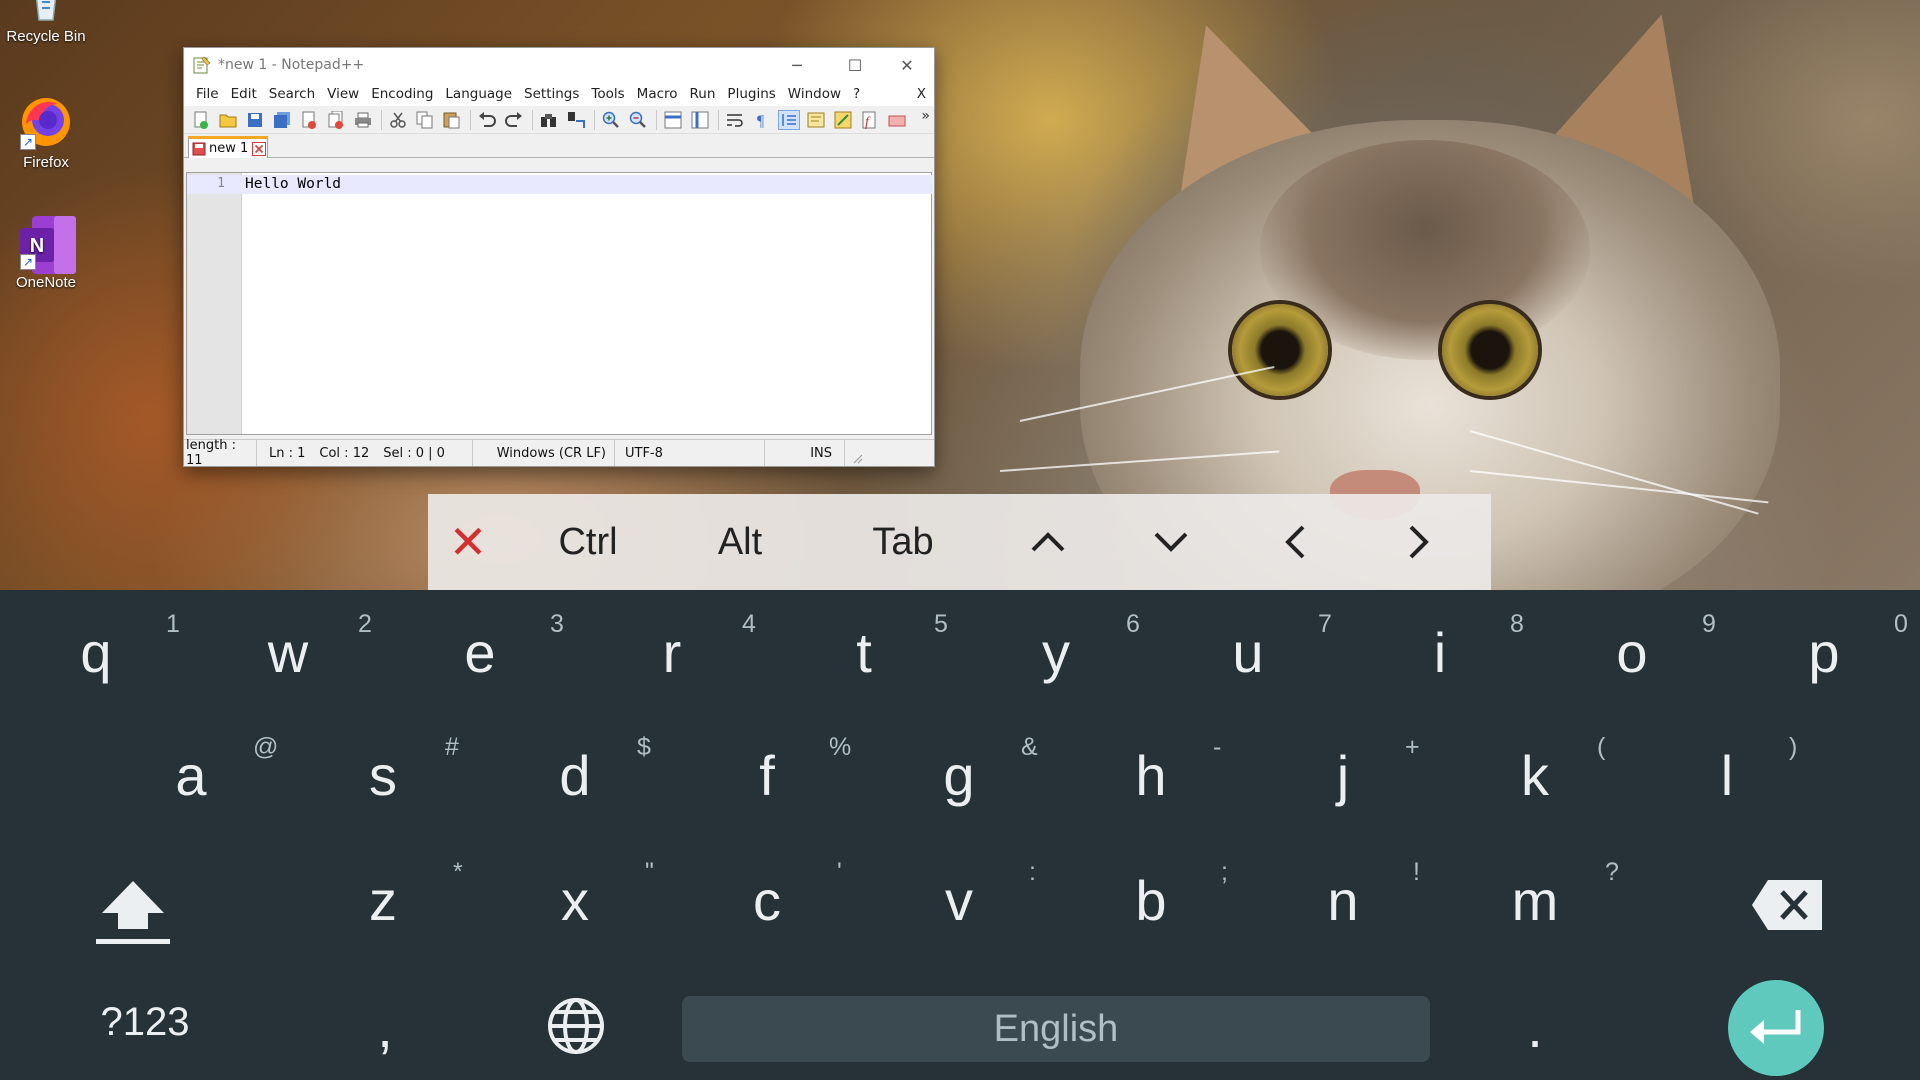  What do you see at coordinates (789, 119) in the screenshot?
I see `indent-guide-icon` at bounding box center [789, 119].